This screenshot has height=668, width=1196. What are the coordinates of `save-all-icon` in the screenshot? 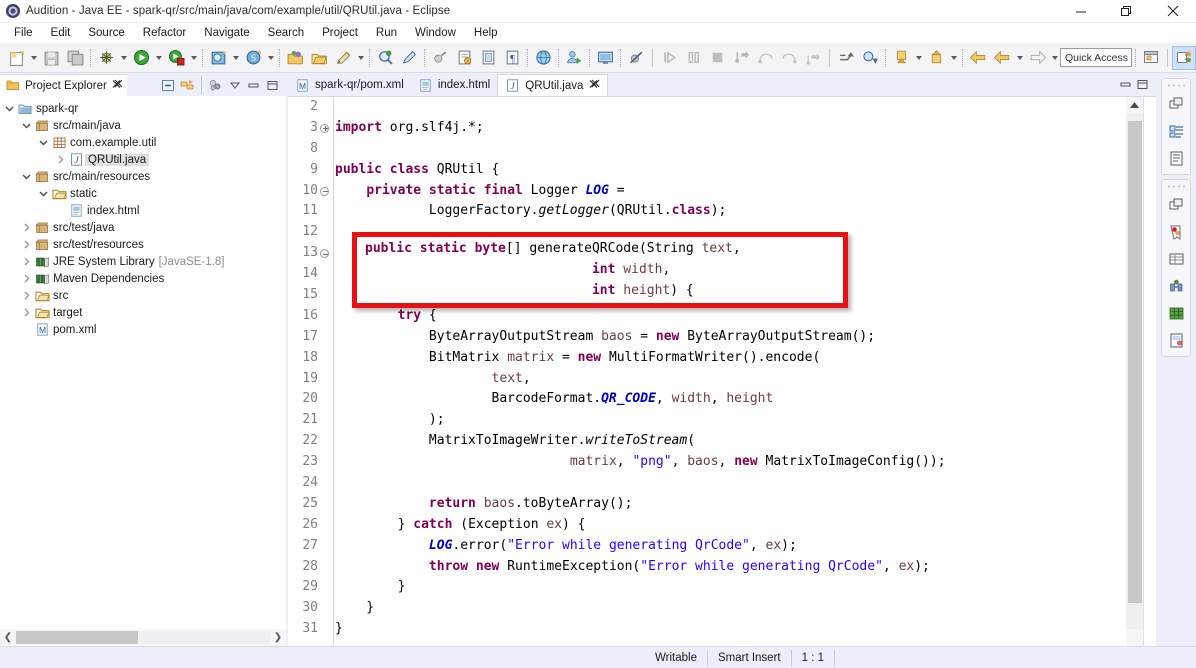 It's located at (75, 58).